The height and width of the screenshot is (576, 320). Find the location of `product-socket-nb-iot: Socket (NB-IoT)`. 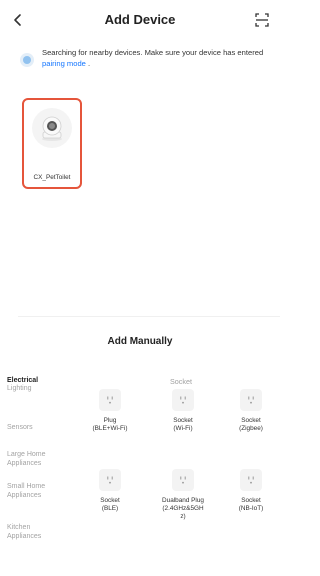

product-socket-nb-iot: Socket (NB-IoT) is located at coordinates (251, 491).